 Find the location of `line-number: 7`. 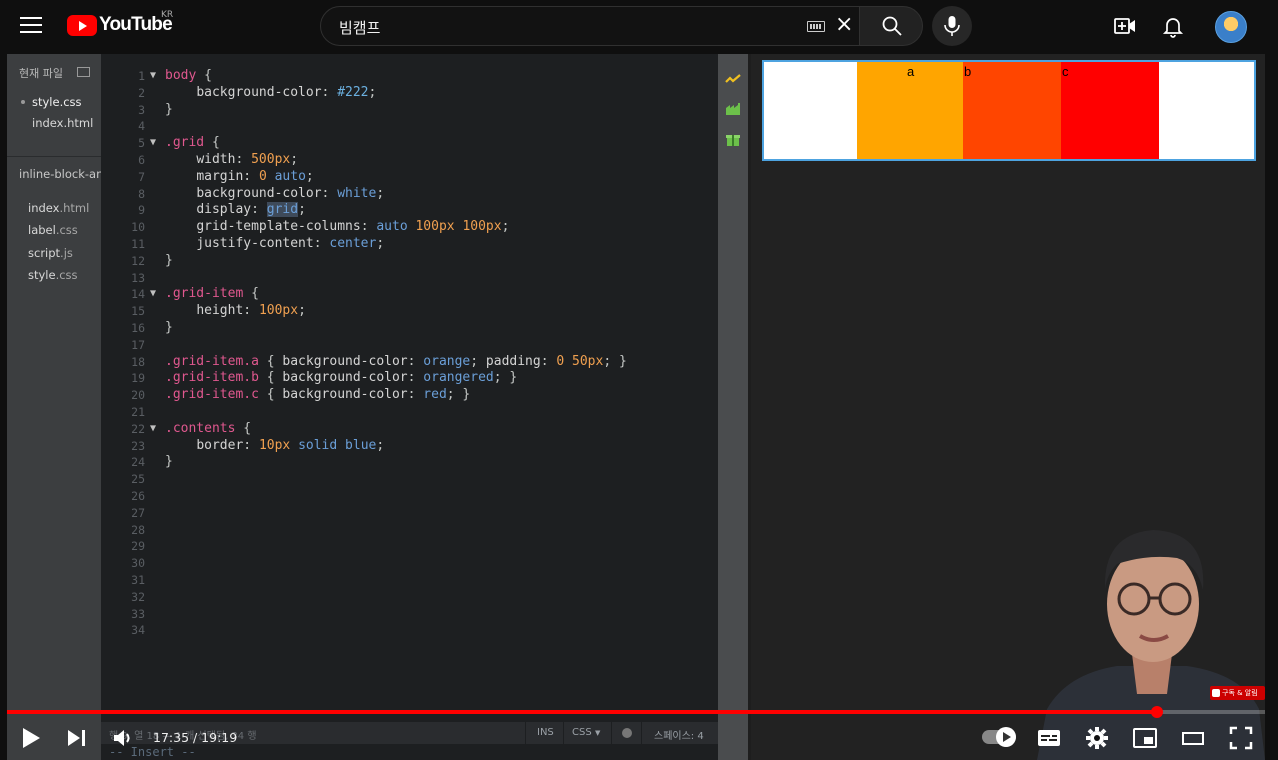

line-number: 7 is located at coordinates (141, 176).